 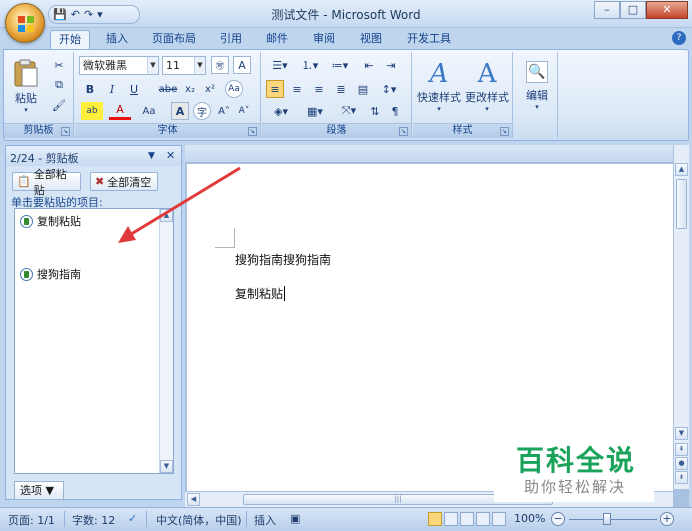 I want to click on print-layout-view-button, so click(x=435, y=519).